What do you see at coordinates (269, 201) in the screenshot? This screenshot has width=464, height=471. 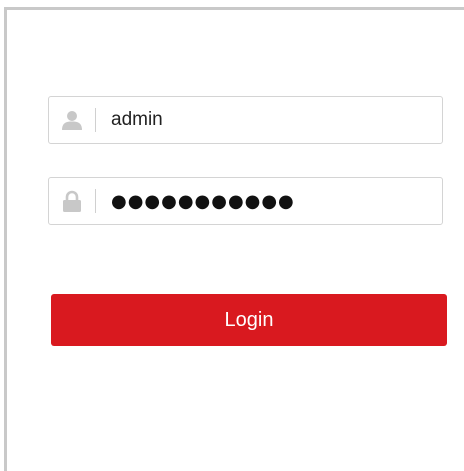 I see `password-input` at bounding box center [269, 201].